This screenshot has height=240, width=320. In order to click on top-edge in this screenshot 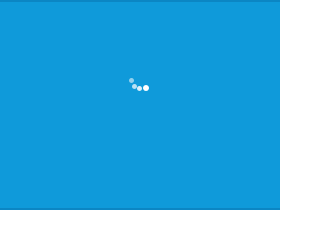, I will do `click(140, 1)`.